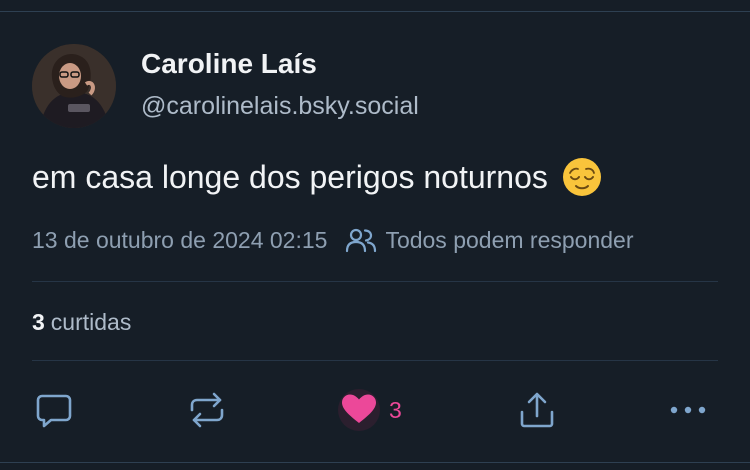  I want to click on share-icon, so click(537, 410).